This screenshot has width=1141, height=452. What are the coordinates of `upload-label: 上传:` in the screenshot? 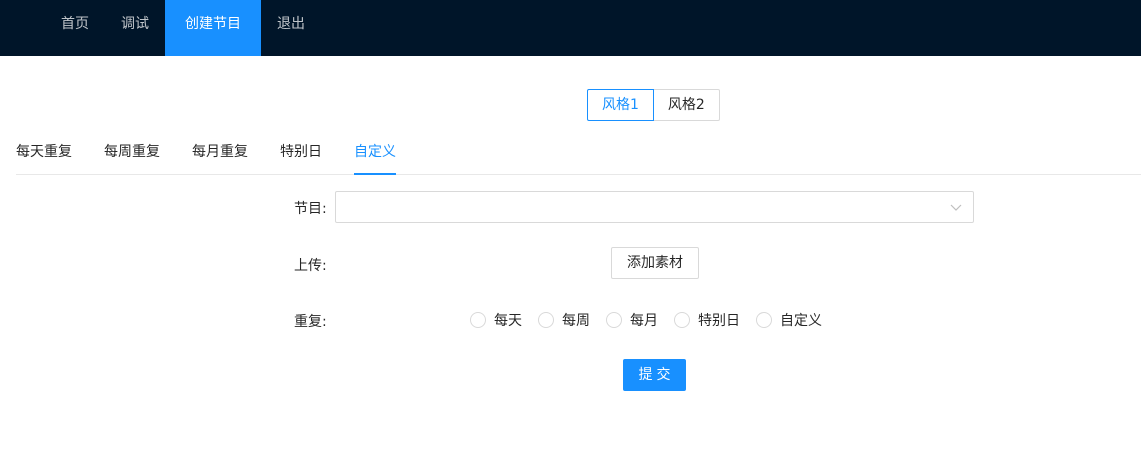 It's located at (310, 266).